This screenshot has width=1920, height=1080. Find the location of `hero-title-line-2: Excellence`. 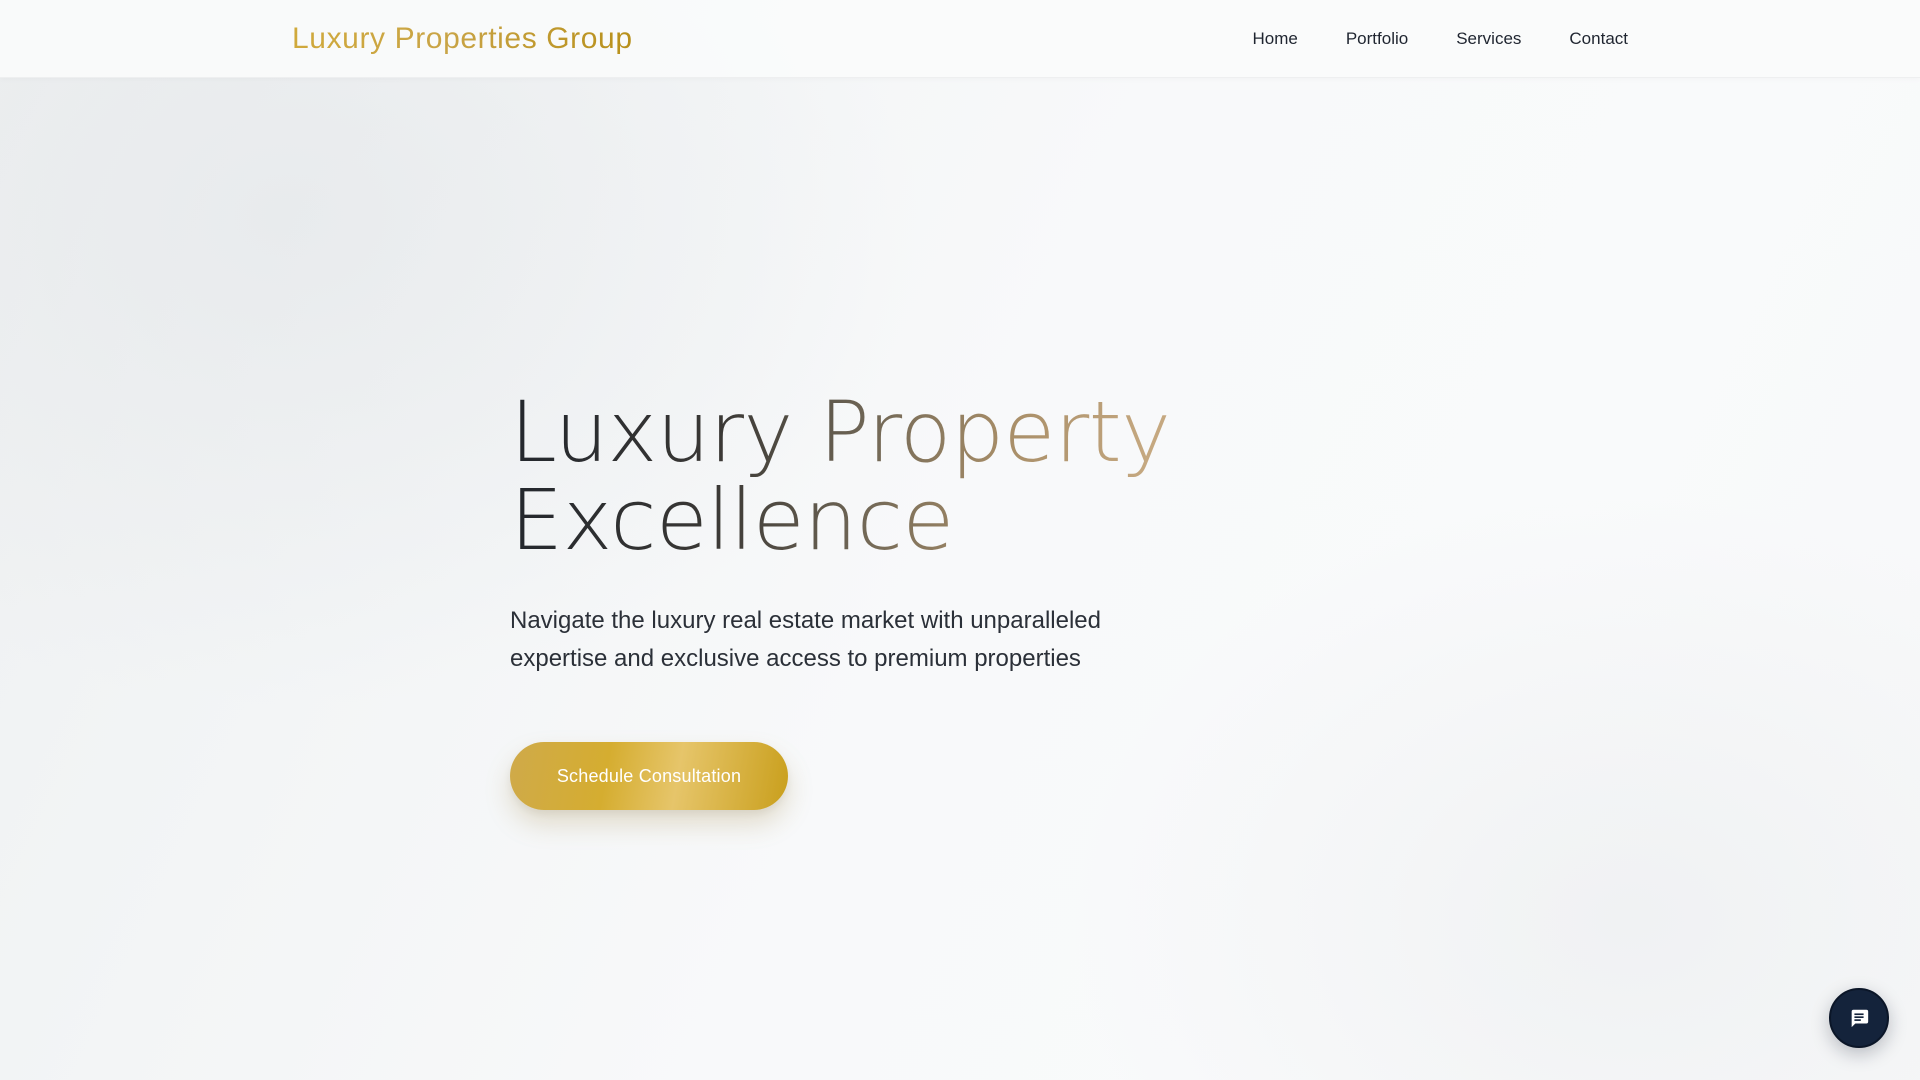

hero-title-line-2: Excellence is located at coordinates (732, 520).